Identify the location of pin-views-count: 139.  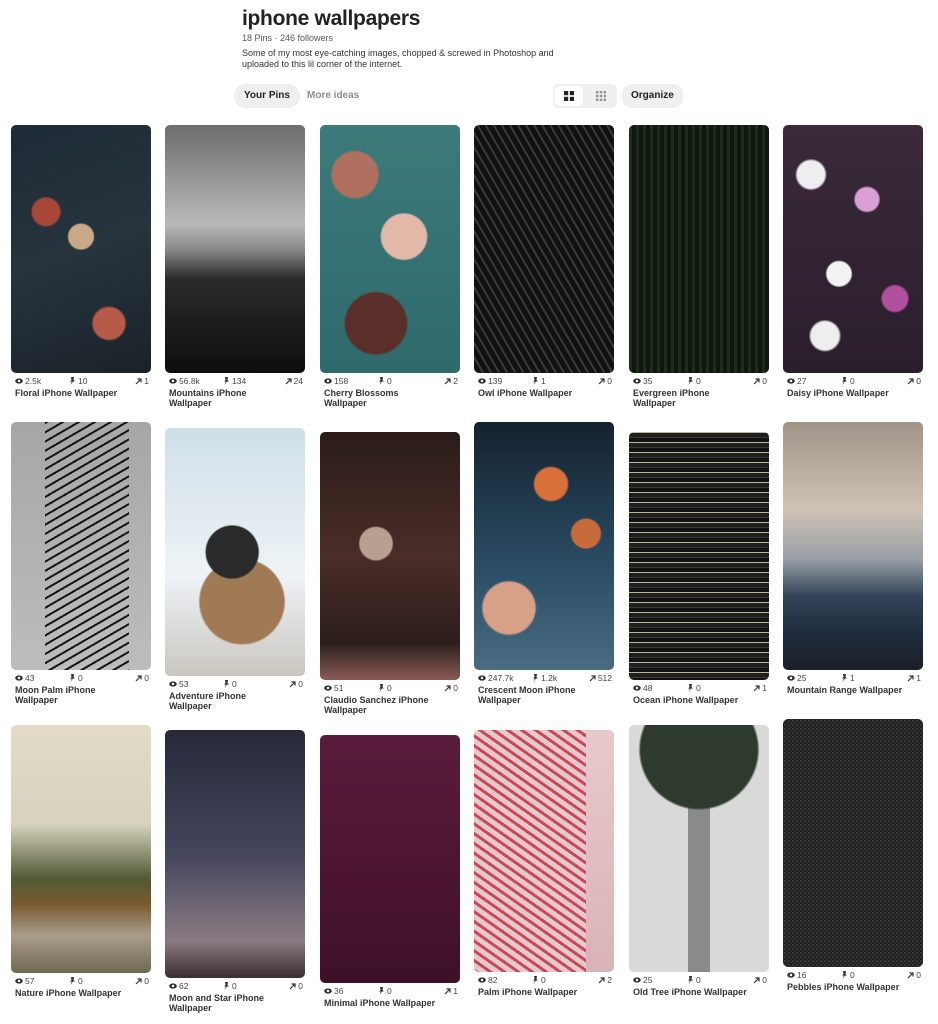
(495, 381).